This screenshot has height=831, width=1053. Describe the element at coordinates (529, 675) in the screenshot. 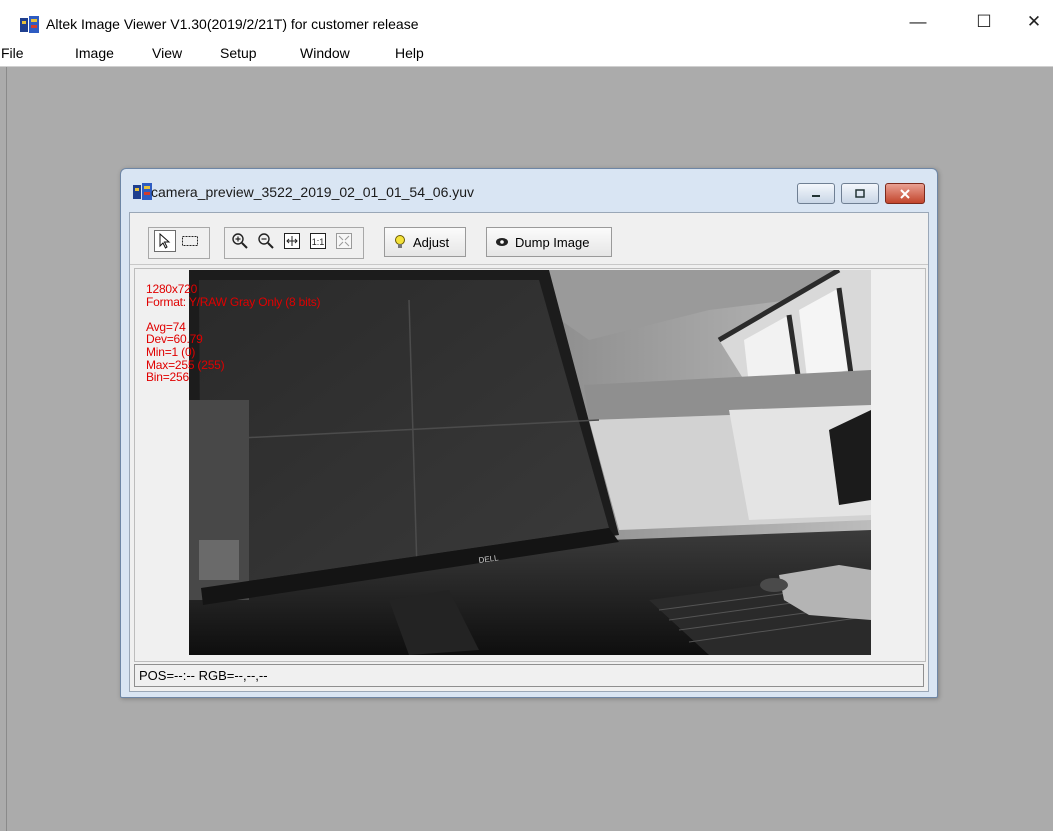

I see `status-bar: POS=--:-- RGB=--,--,--` at that location.